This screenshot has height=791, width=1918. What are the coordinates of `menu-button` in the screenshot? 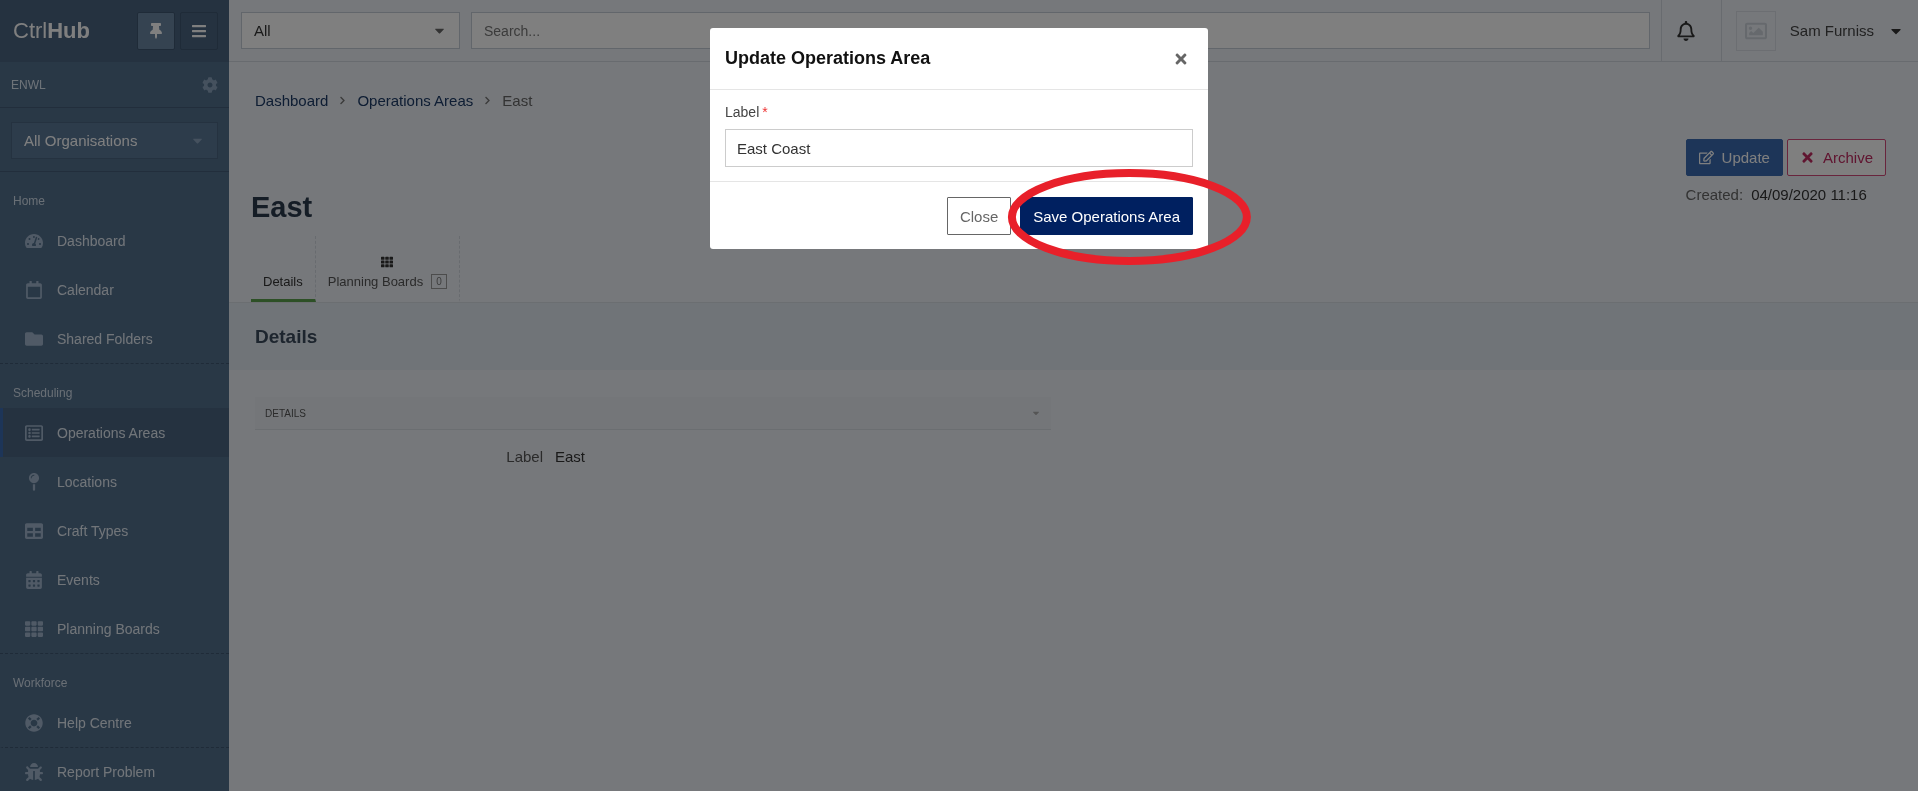 It's located at (199, 31).